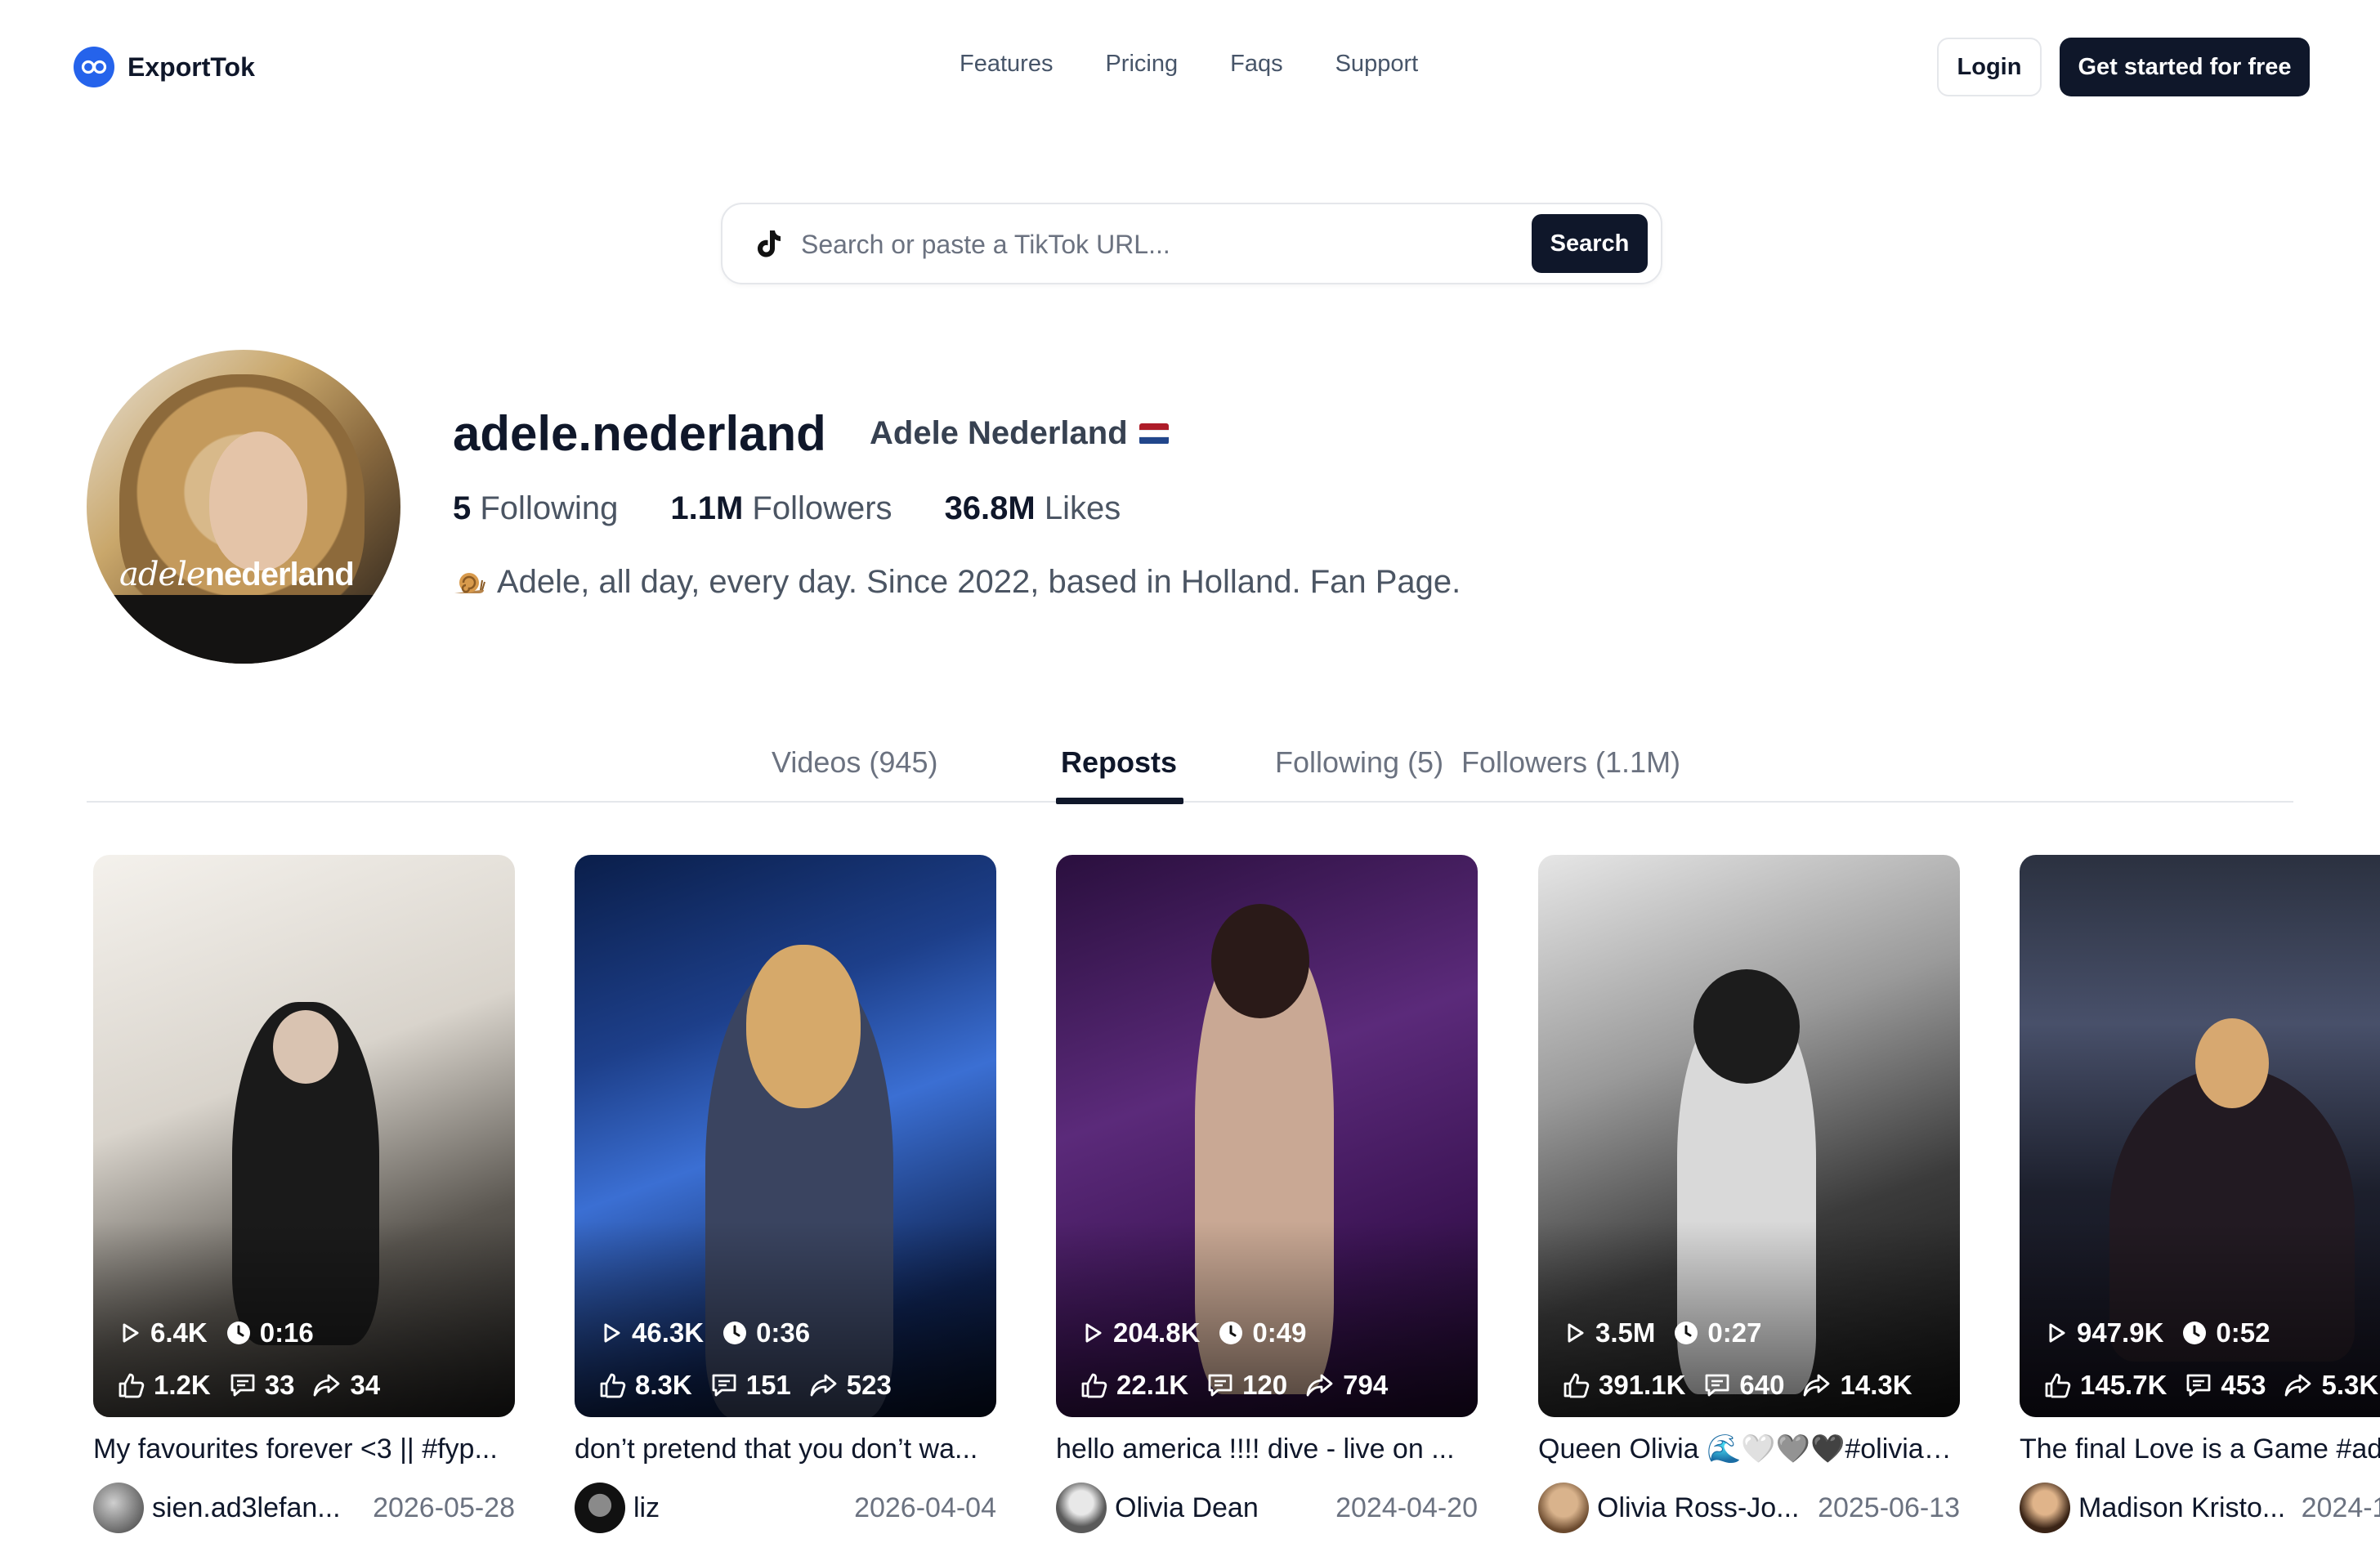  Describe the element at coordinates (1111, 245) in the screenshot. I see `search-input` at that location.